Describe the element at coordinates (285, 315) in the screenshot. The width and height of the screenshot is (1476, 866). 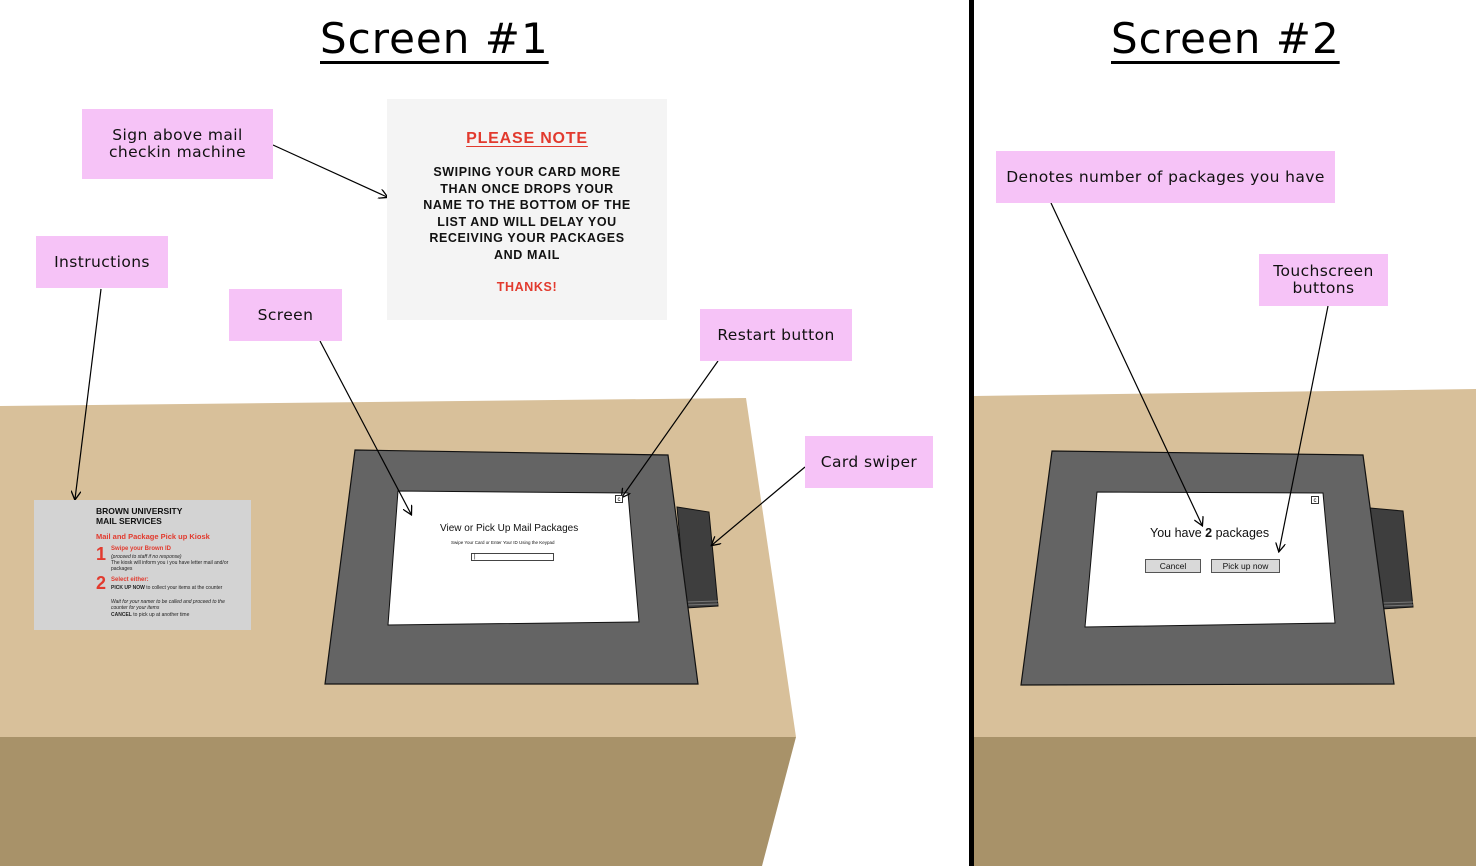
I see `screen-annotation-note: Screen` at that location.